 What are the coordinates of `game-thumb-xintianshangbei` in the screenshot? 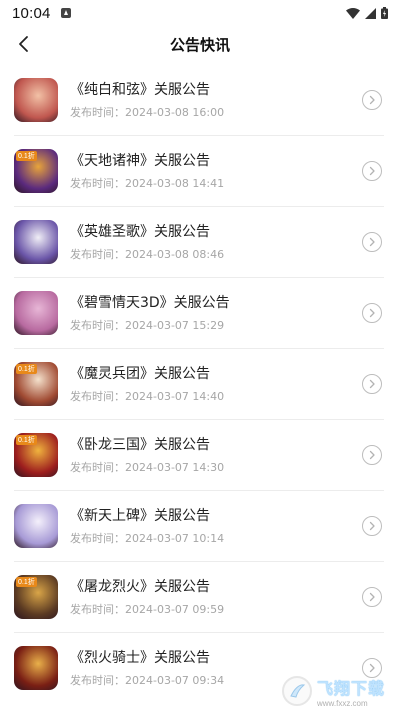 It's located at (36, 525).